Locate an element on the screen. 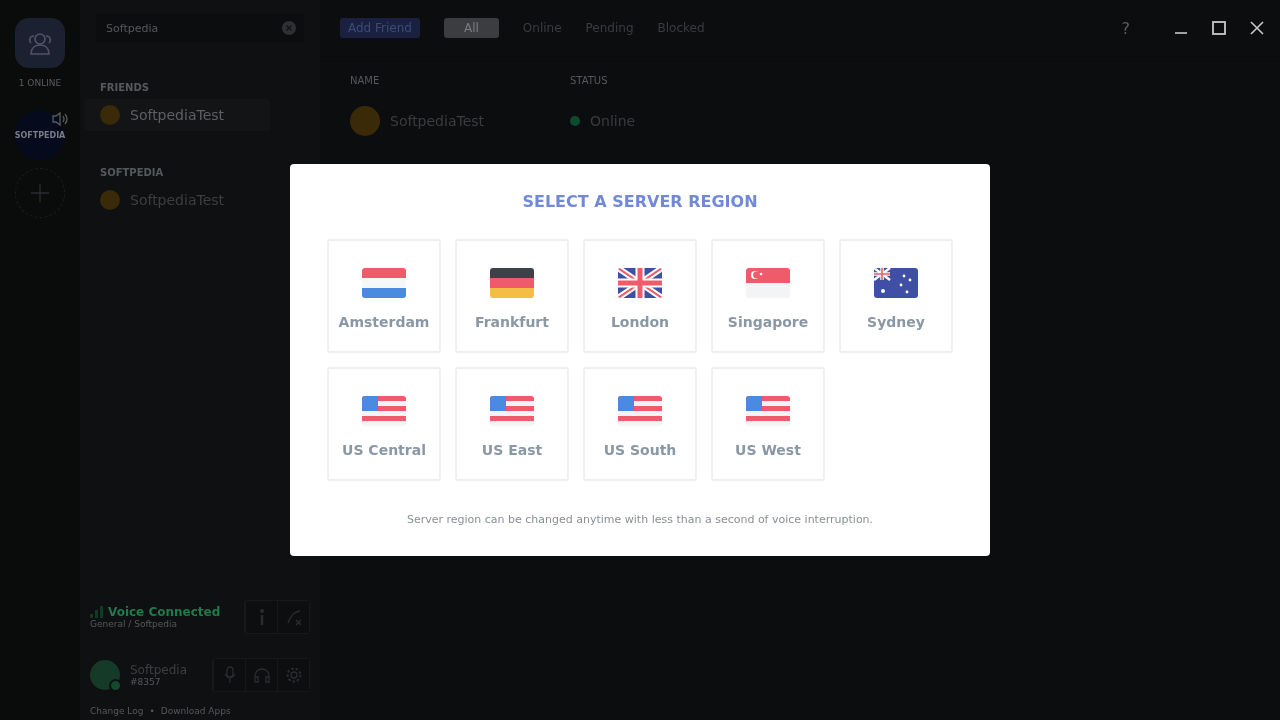 This screenshot has width=1280, height=720. download-apps-link: Download Apps is located at coordinates (195, 711).